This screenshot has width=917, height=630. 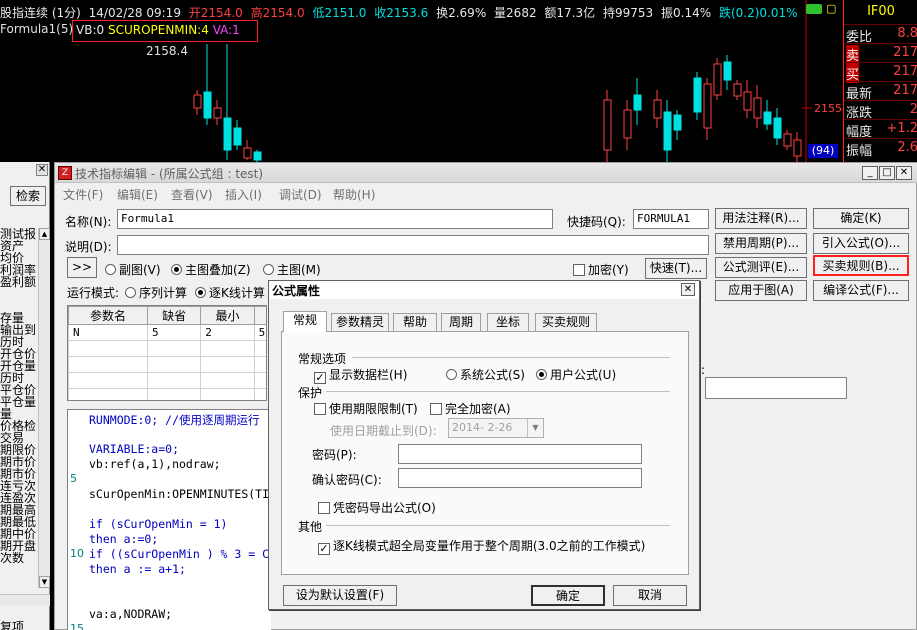 What do you see at coordinates (259, 332) in the screenshot?
I see `param-cell: 500` at bounding box center [259, 332].